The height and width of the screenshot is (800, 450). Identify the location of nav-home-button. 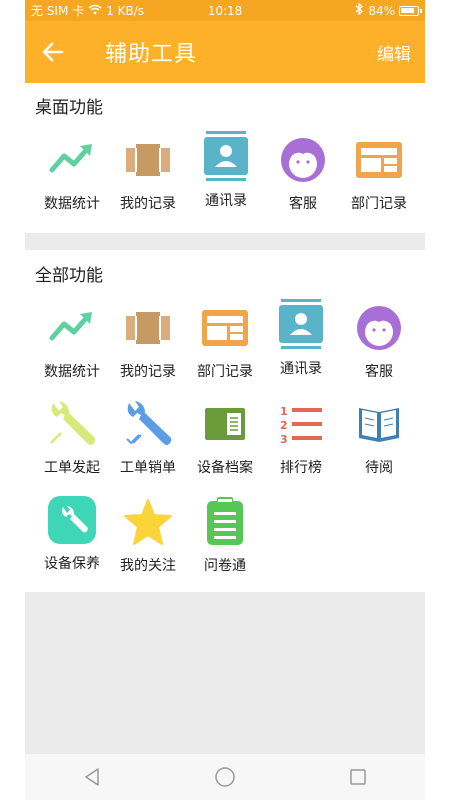
(225, 777).